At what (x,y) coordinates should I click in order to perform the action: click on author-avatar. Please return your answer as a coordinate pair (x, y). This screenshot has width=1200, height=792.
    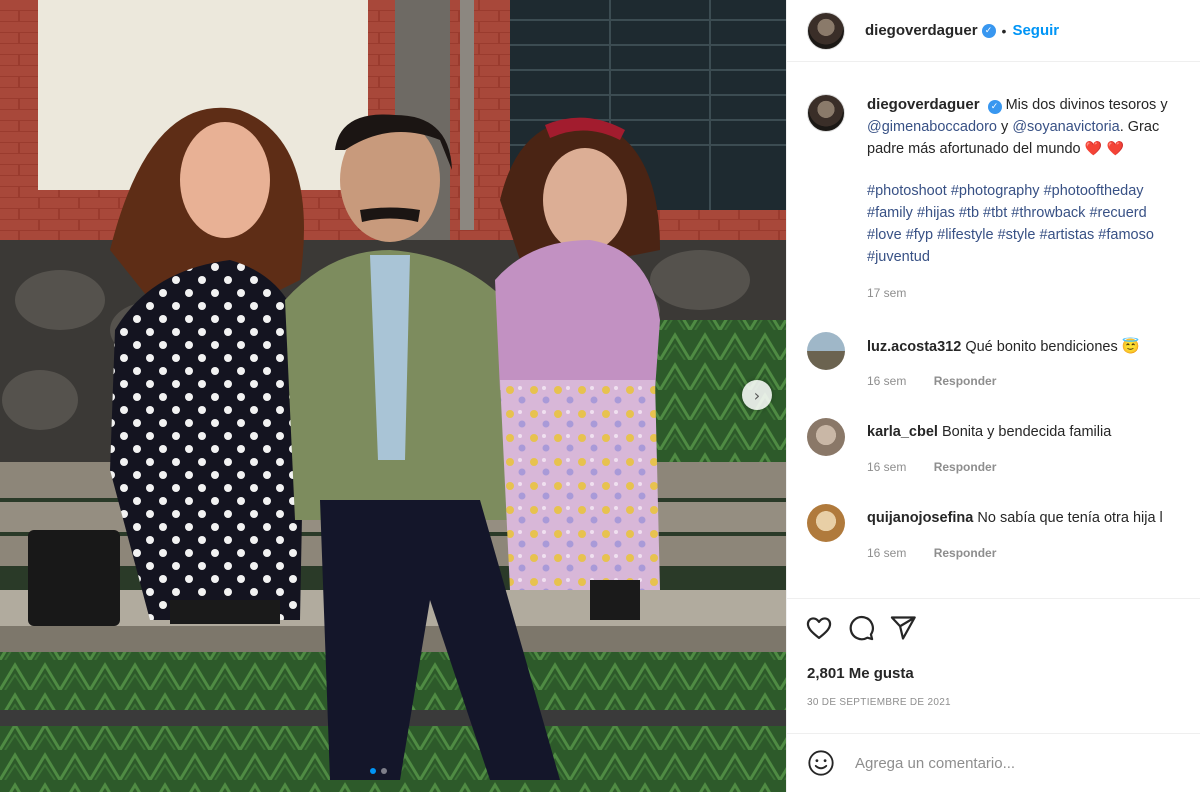
    Looking at the image, I should click on (826, 30).